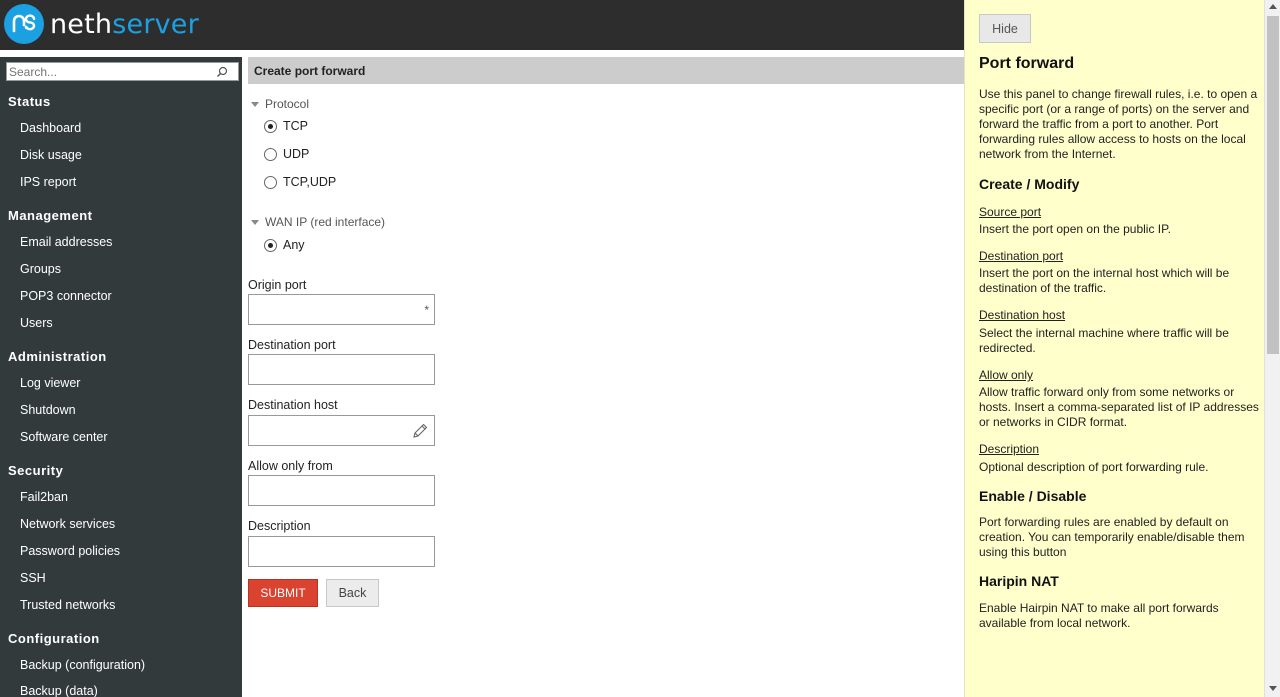 The height and width of the screenshot is (697, 1280). What do you see at coordinates (1010, 212) in the screenshot?
I see `help-term-source-port: Source port` at bounding box center [1010, 212].